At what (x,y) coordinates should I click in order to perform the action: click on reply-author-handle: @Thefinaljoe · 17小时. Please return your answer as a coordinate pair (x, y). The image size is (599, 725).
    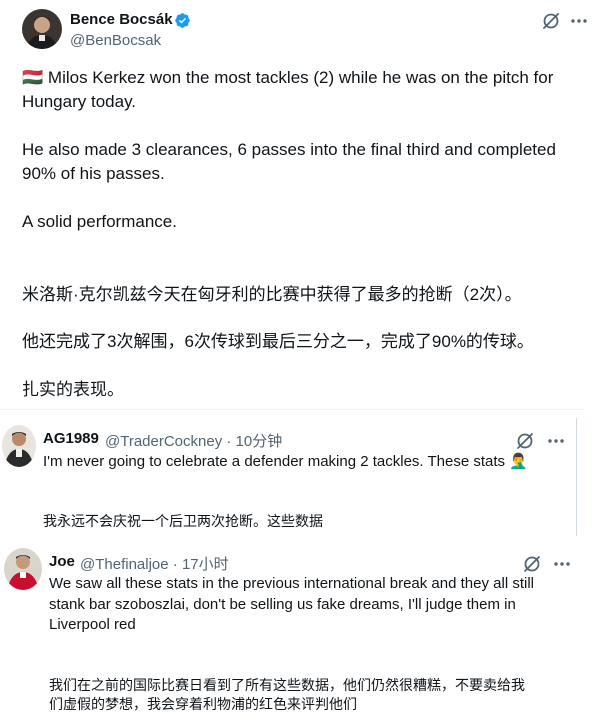
    Looking at the image, I should click on (154, 563).